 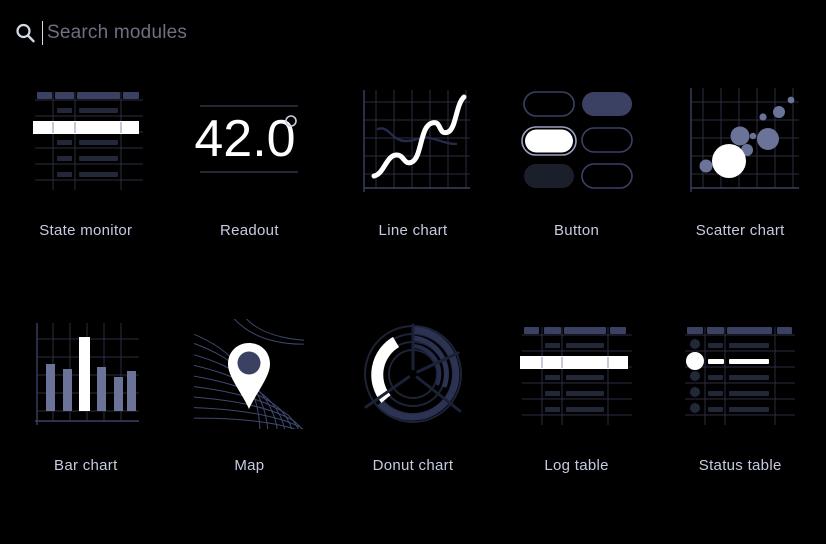 What do you see at coordinates (576, 465) in the screenshot?
I see `module-label: Log table` at bounding box center [576, 465].